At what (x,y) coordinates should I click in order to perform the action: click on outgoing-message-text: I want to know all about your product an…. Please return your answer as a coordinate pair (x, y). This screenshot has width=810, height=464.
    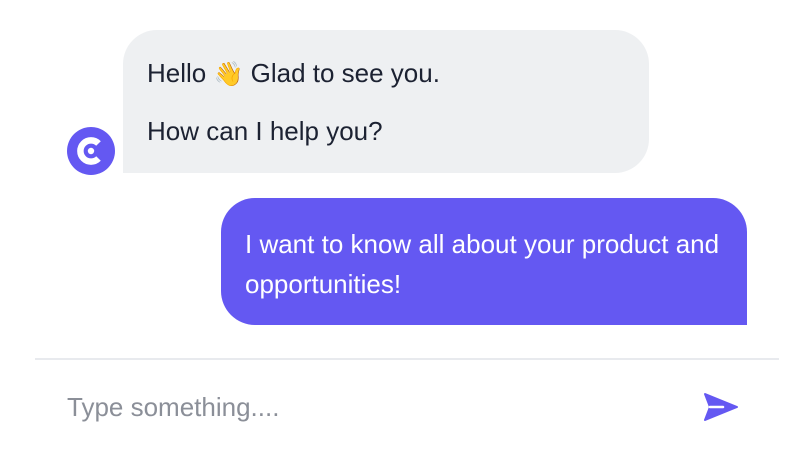
    Looking at the image, I should click on (482, 264).